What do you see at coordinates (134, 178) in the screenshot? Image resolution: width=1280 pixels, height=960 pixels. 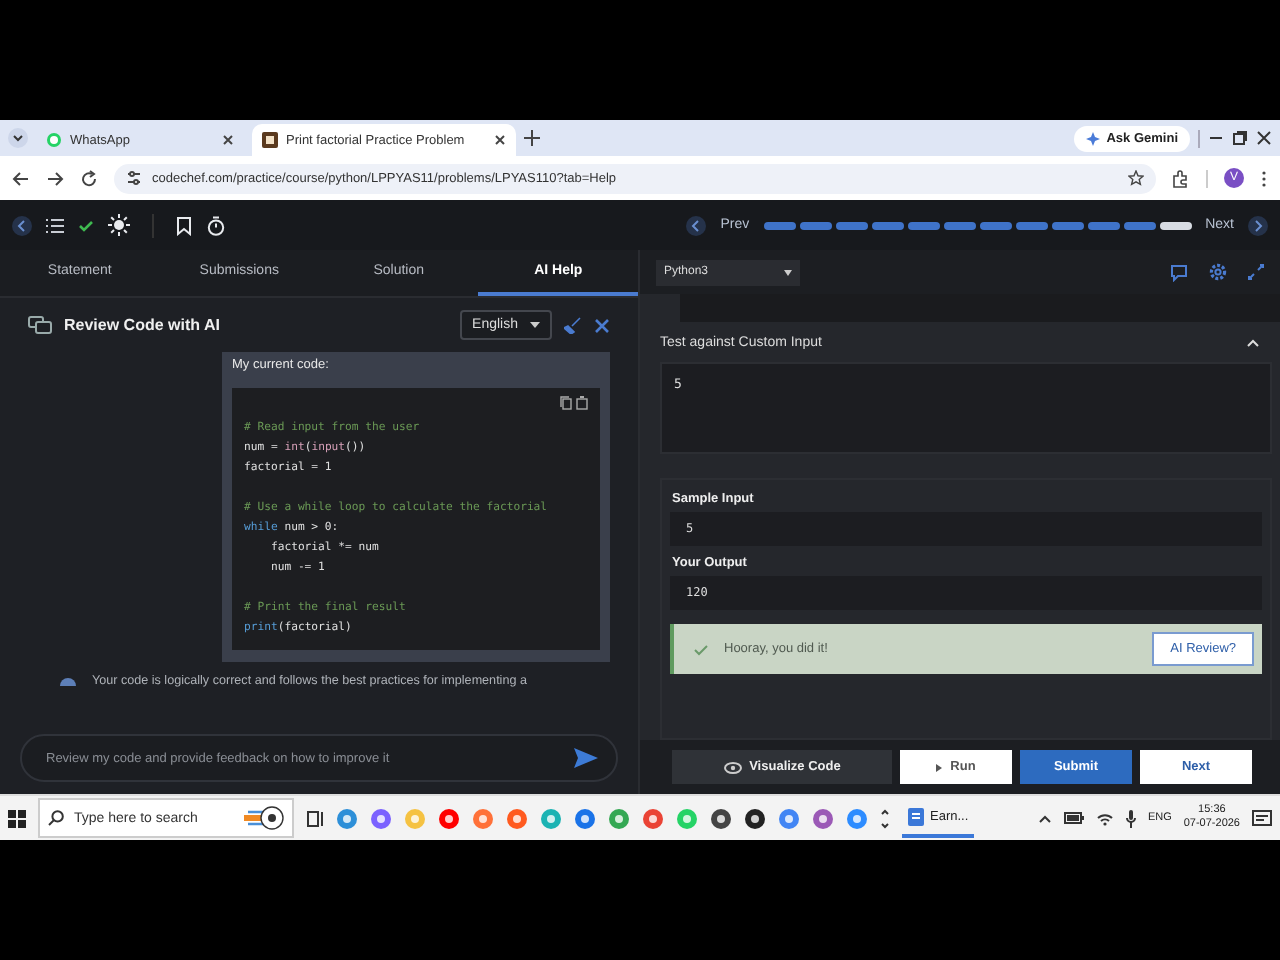 I see `site-settings-icon` at bounding box center [134, 178].